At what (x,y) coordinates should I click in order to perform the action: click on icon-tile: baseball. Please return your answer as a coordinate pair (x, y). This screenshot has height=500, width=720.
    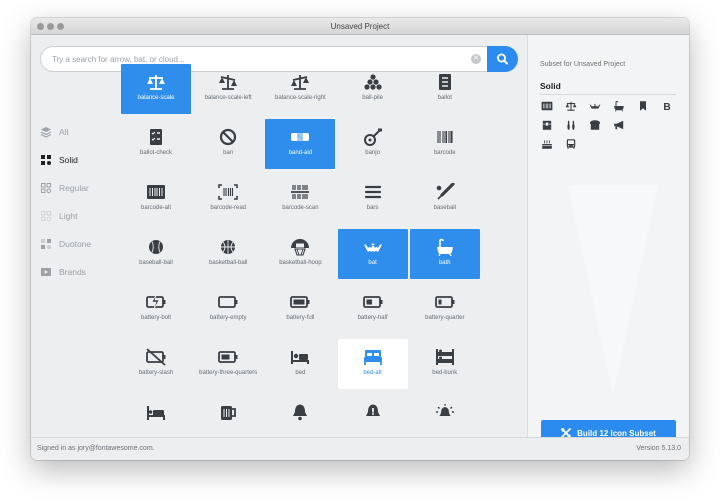
    Looking at the image, I should click on (445, 199).